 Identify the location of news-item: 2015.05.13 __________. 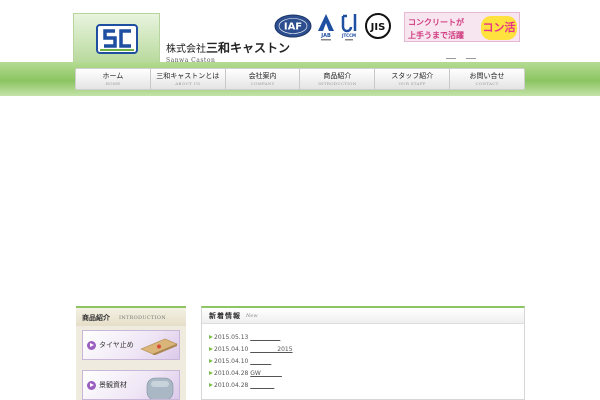
(244, 337).